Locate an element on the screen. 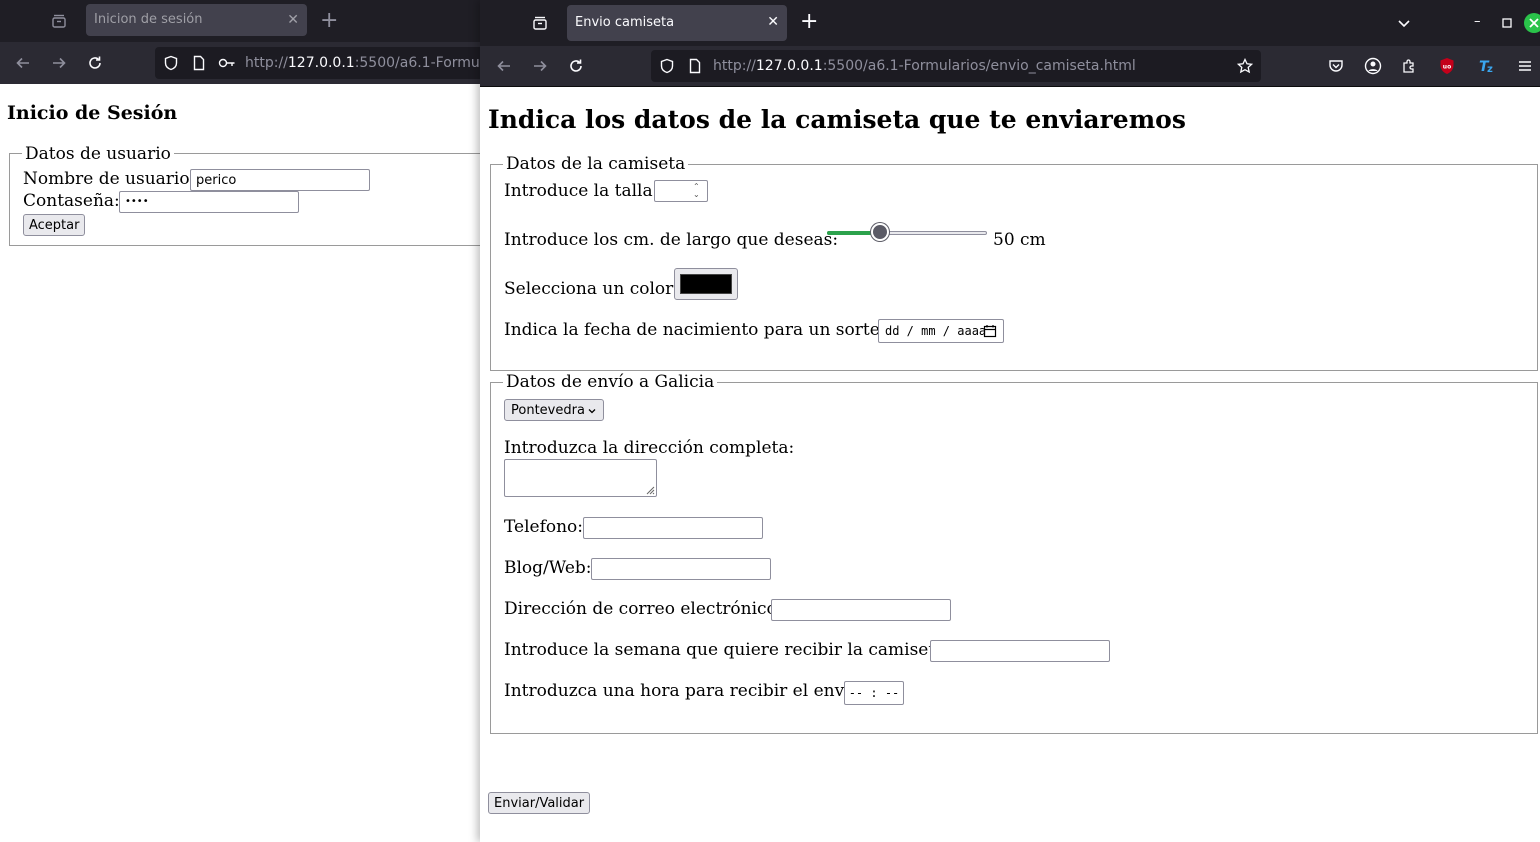  submit-validate-button: Enviar/Validar is located at coordinates (539, 803).